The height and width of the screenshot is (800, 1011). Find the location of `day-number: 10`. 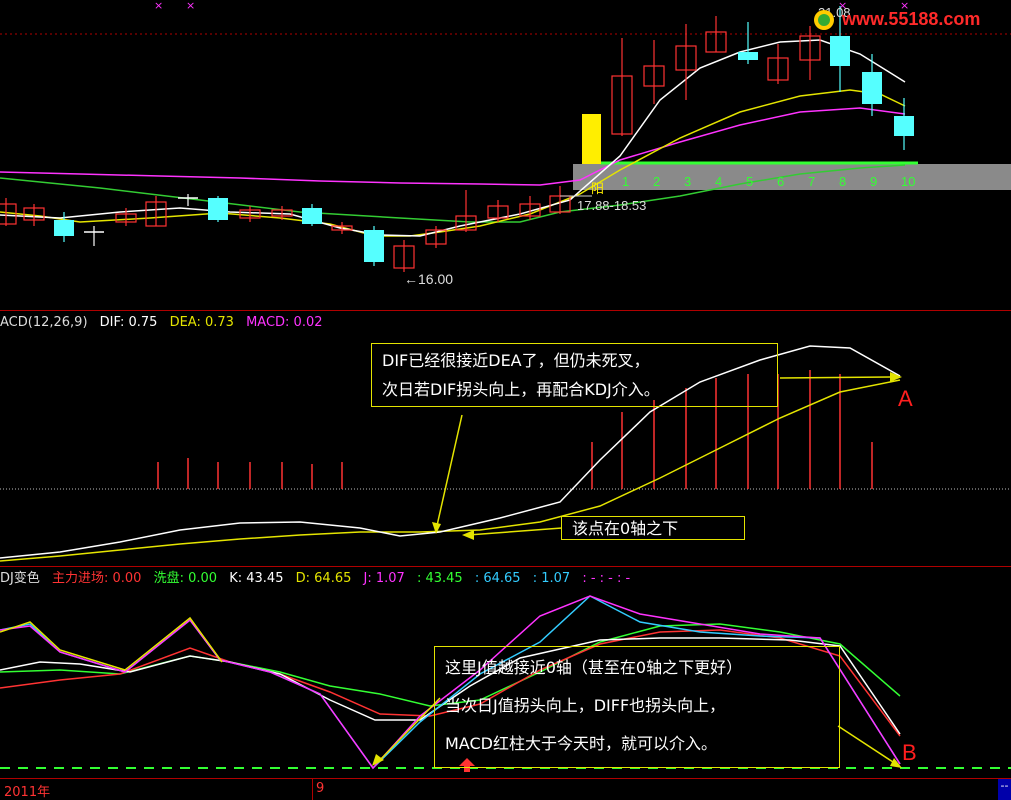

day-number: 10 is located at coordinates (908, 181).